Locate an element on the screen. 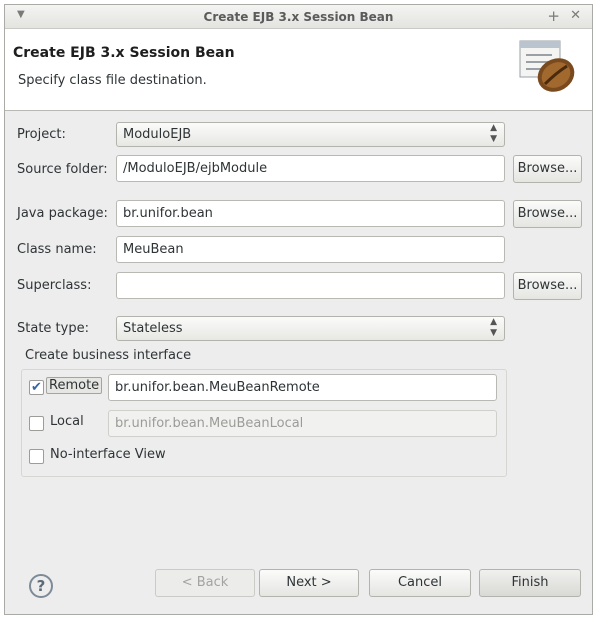 This screenshot has width=597, height=618. title-bar: ▼ Create EJB 3.x Session Bean + ✕ is located at coordinates (298, 17).